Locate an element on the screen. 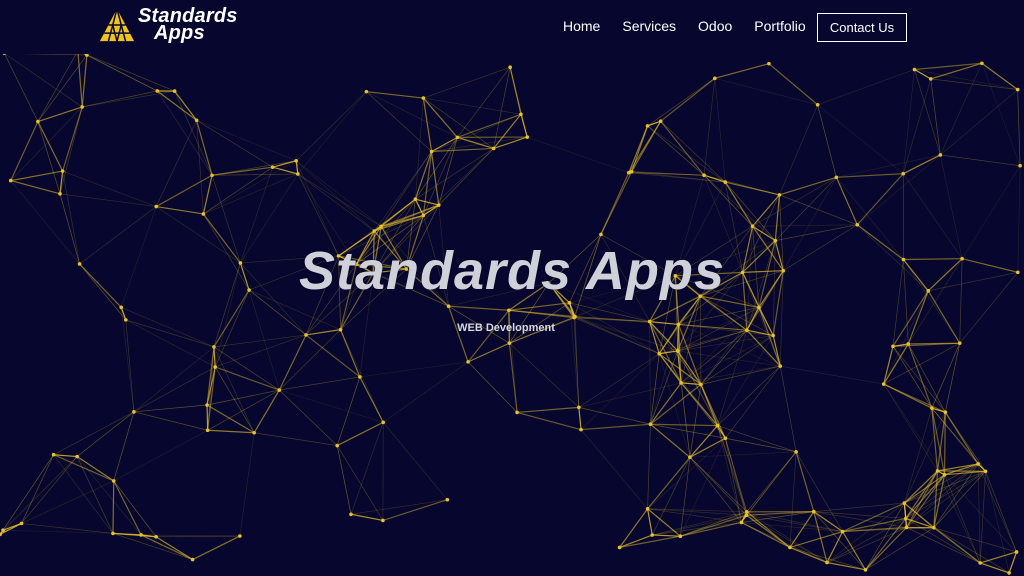  brand-name: Standards Apps is located at coordinates (188, 25).